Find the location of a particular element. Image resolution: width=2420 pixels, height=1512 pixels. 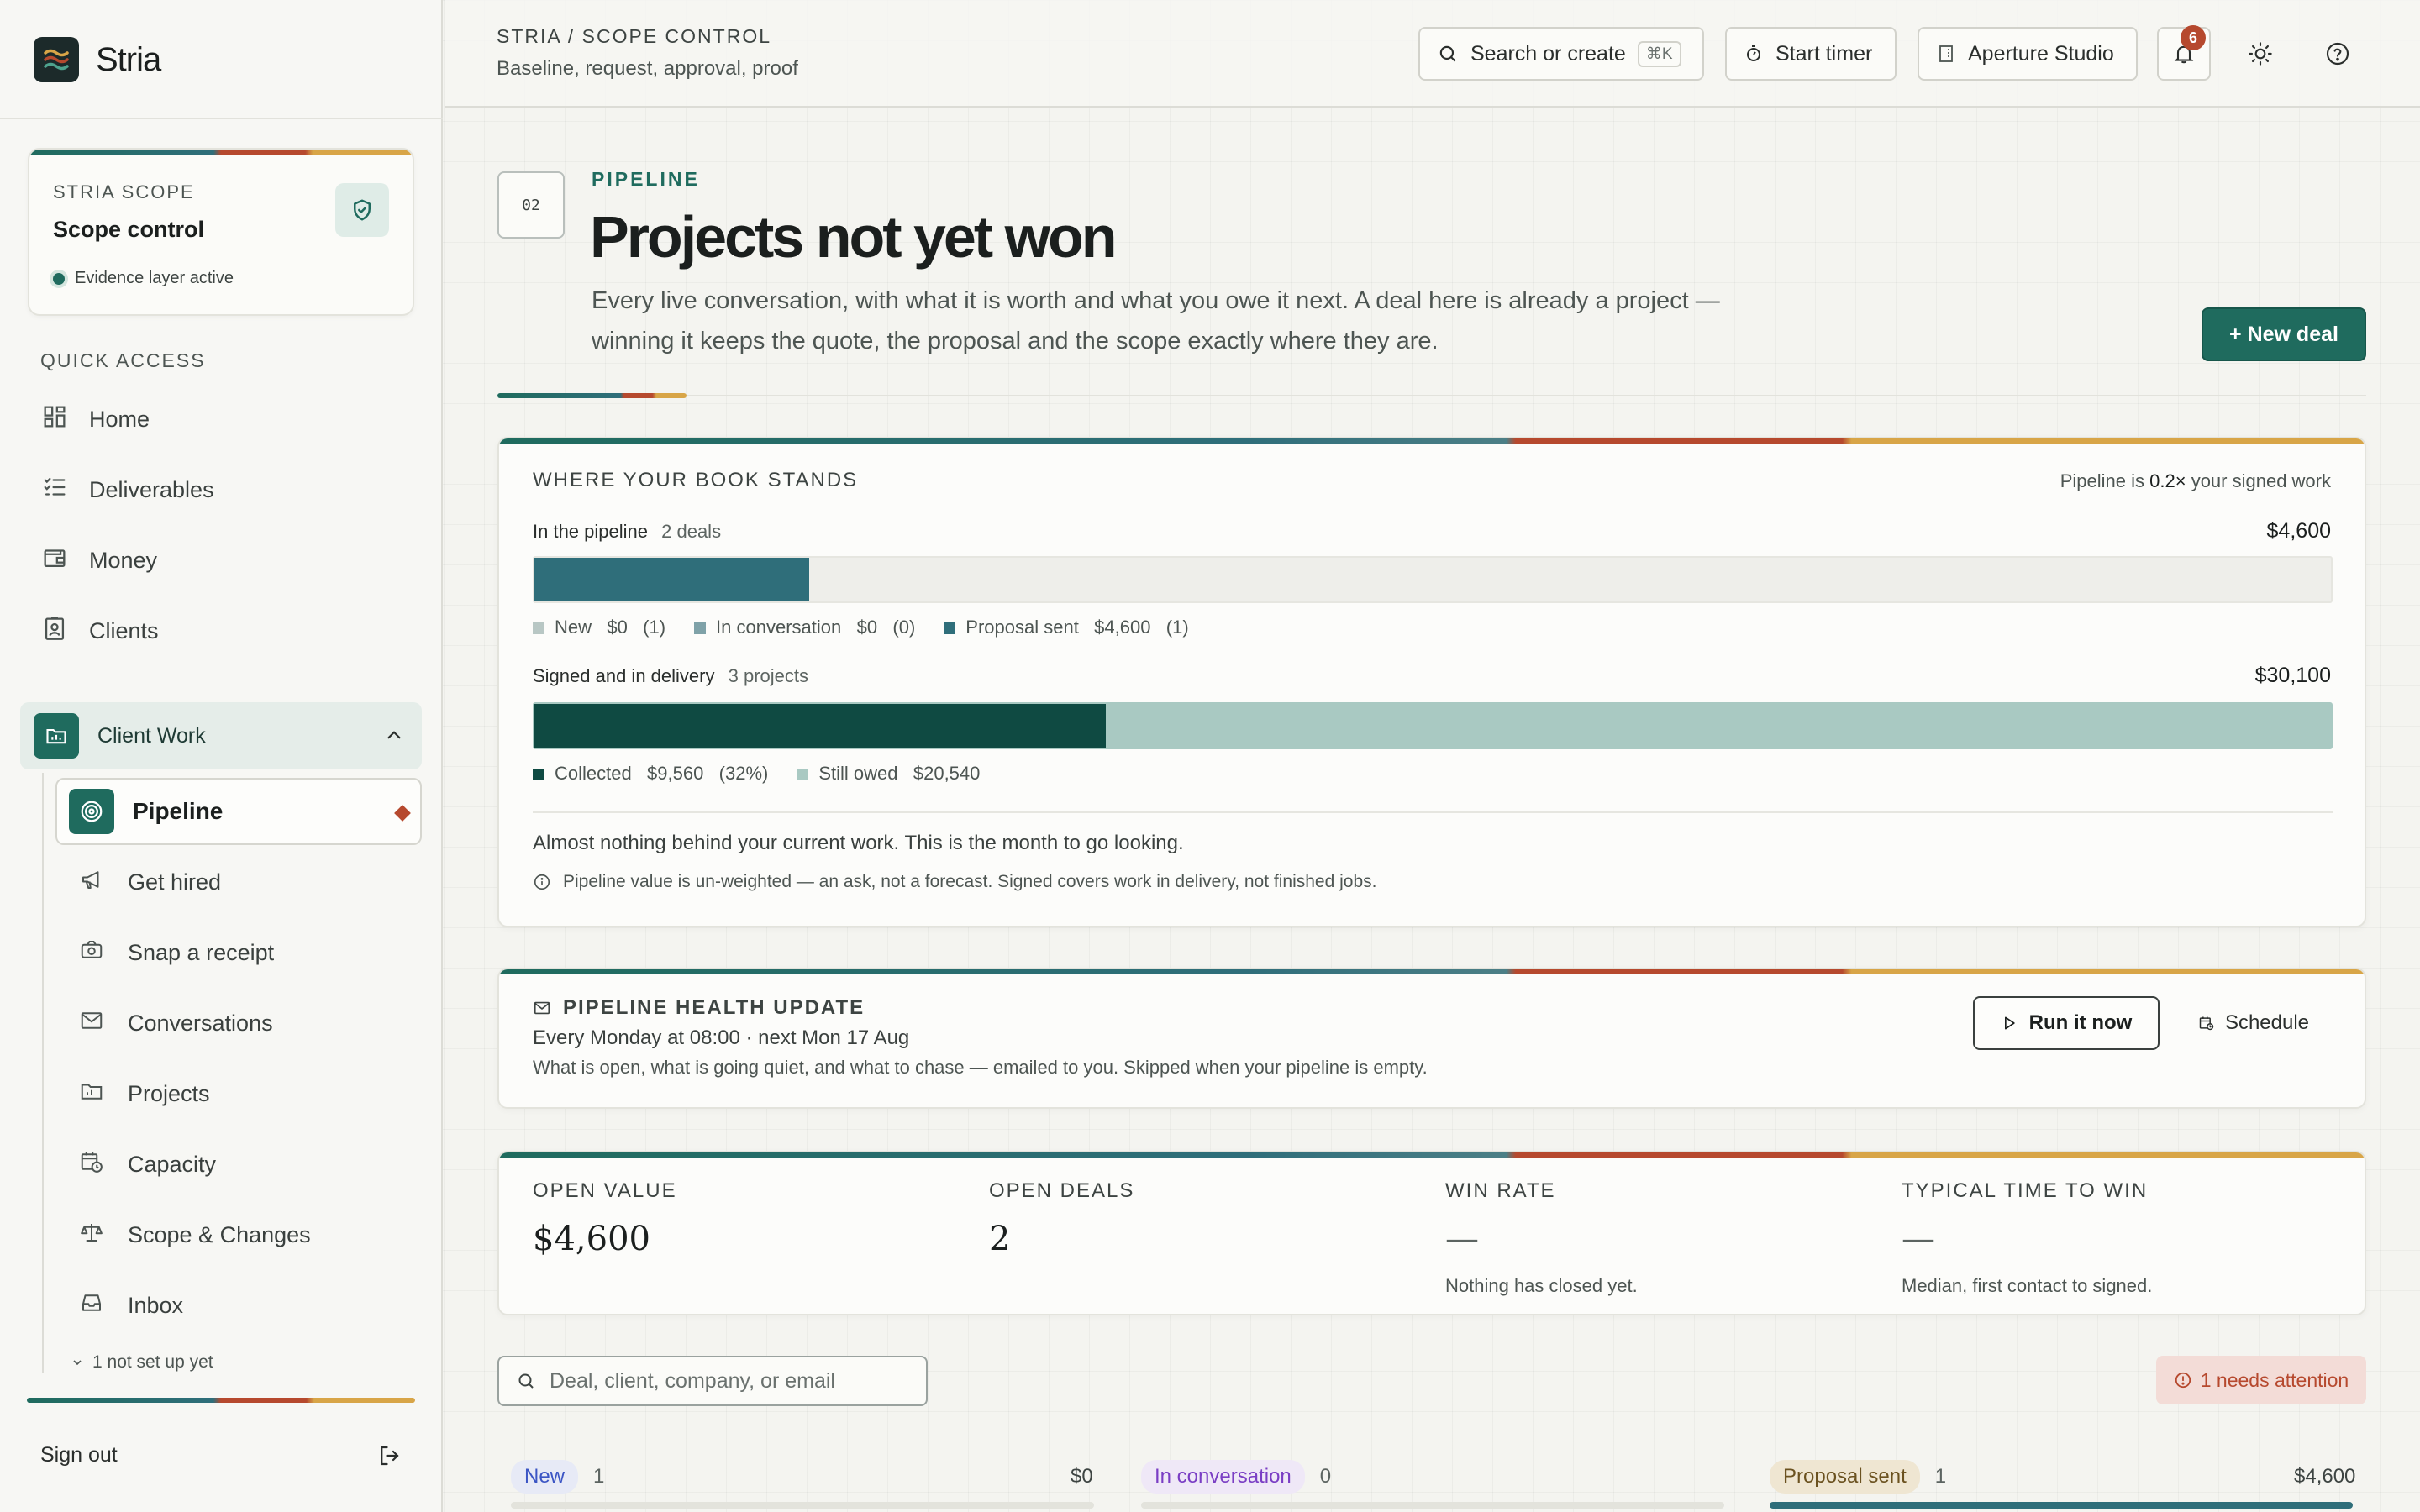

workspace-switcher: Aperture Studio is located at coordinates (2028, 54).